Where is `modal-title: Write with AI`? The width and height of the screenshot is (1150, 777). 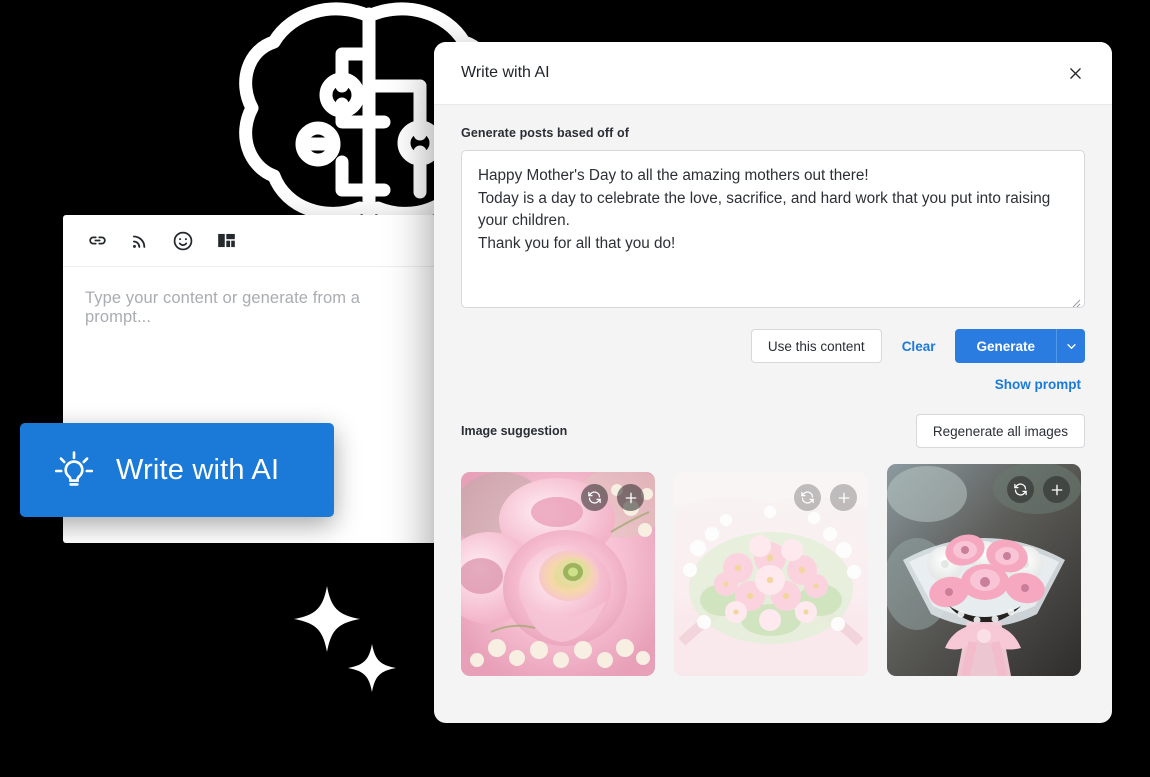 modal-title: Write with AI is located at coordinates (505, 72).